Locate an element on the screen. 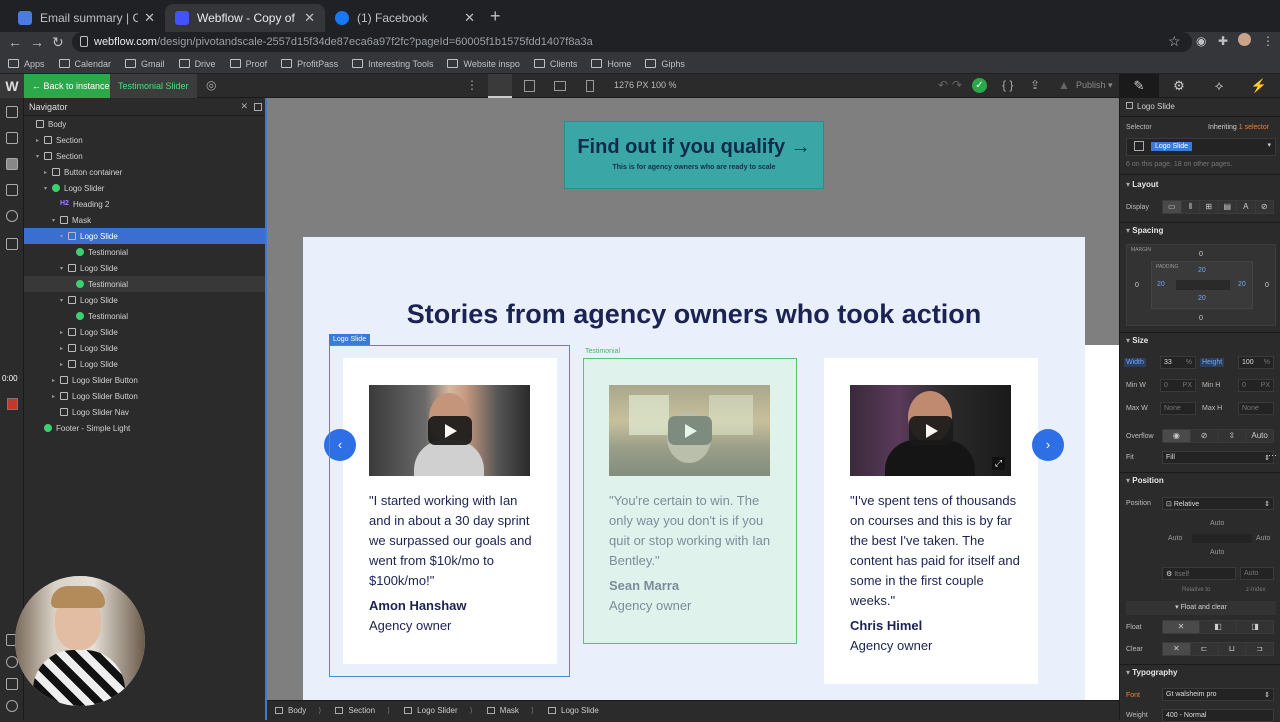 The image size is (1280, 722). bookmark-profitpass: ProfitPass is located at coordinates (309, 64).